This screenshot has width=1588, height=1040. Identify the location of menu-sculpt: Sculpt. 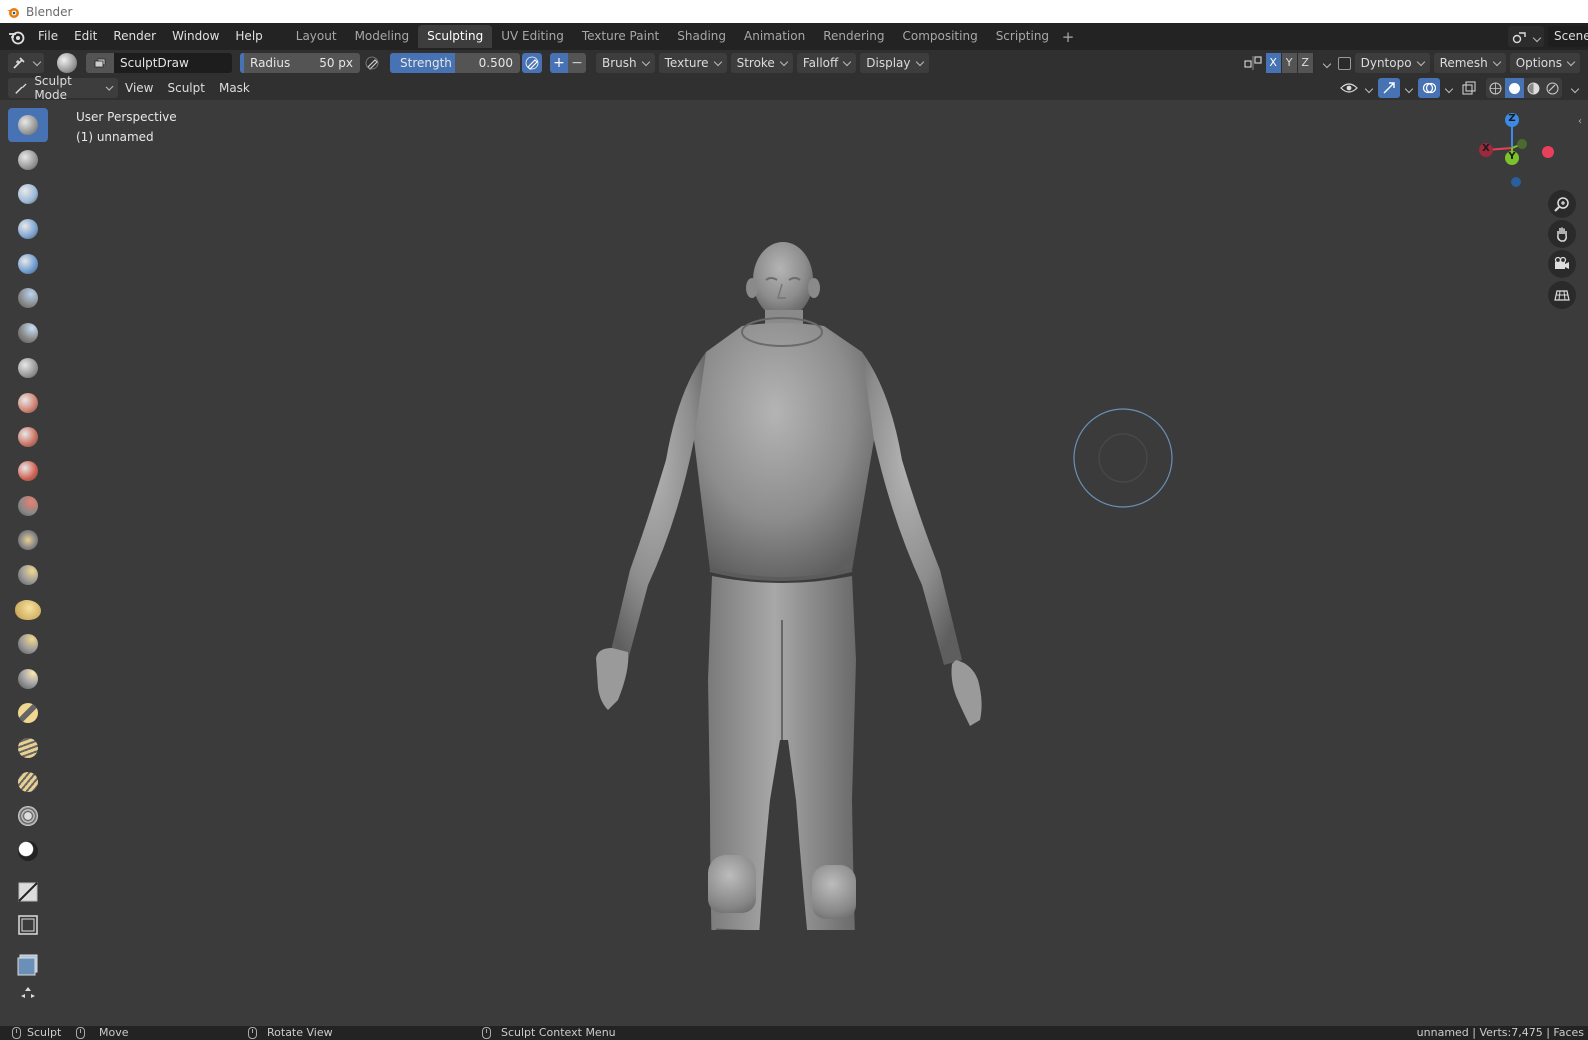
(185, 88).